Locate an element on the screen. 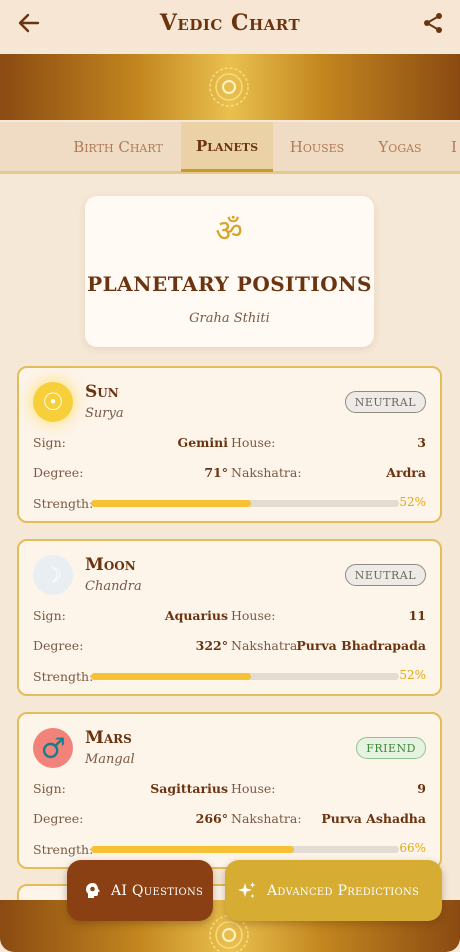  sign-value: Sagittarius is located at coordinates (189, 788).